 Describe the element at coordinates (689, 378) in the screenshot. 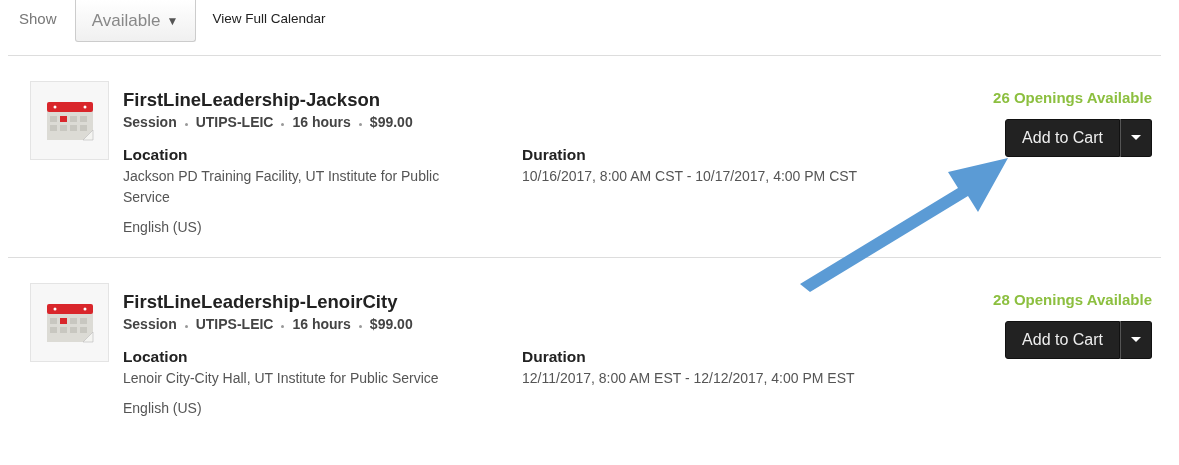

I see `duration-text: 12/11/2017, 8:00 AM EST - 12/12/2017, 4:00 PM EST` at that location.